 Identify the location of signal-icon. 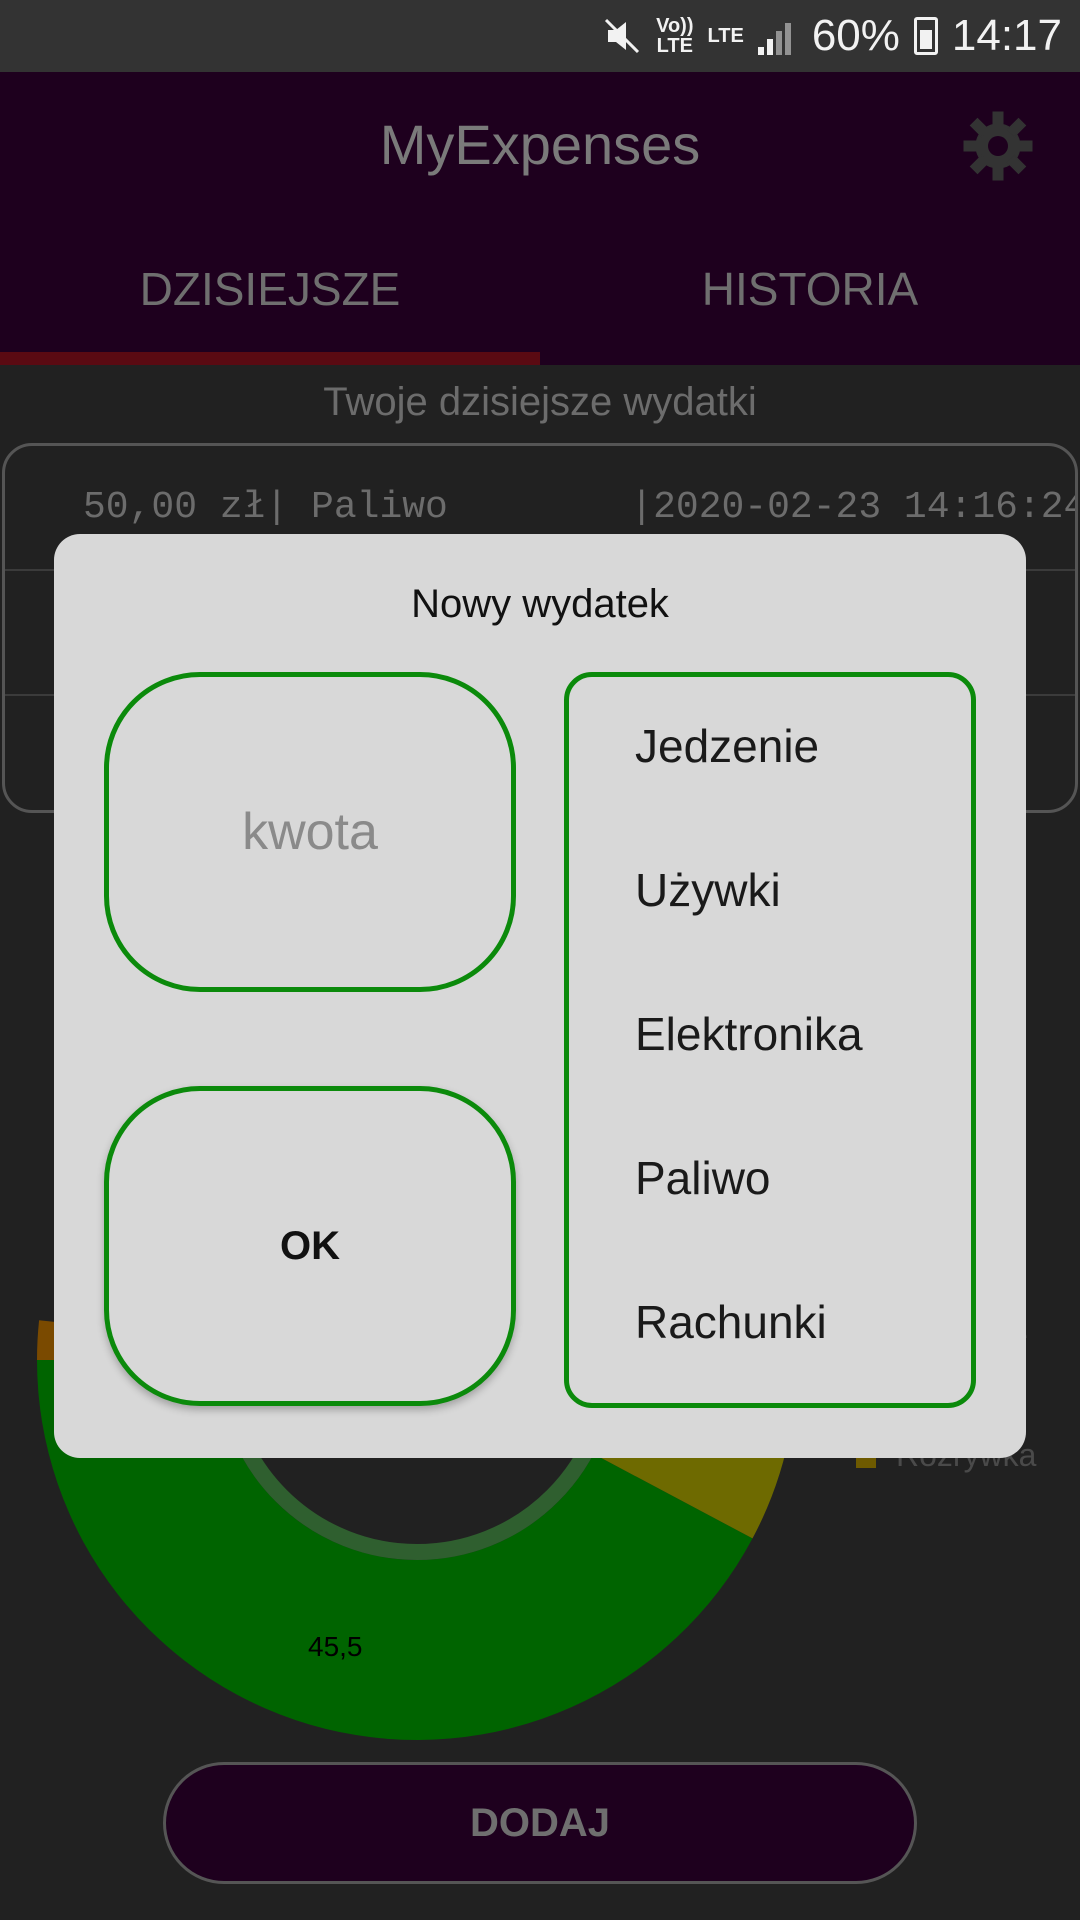
(777, 36).